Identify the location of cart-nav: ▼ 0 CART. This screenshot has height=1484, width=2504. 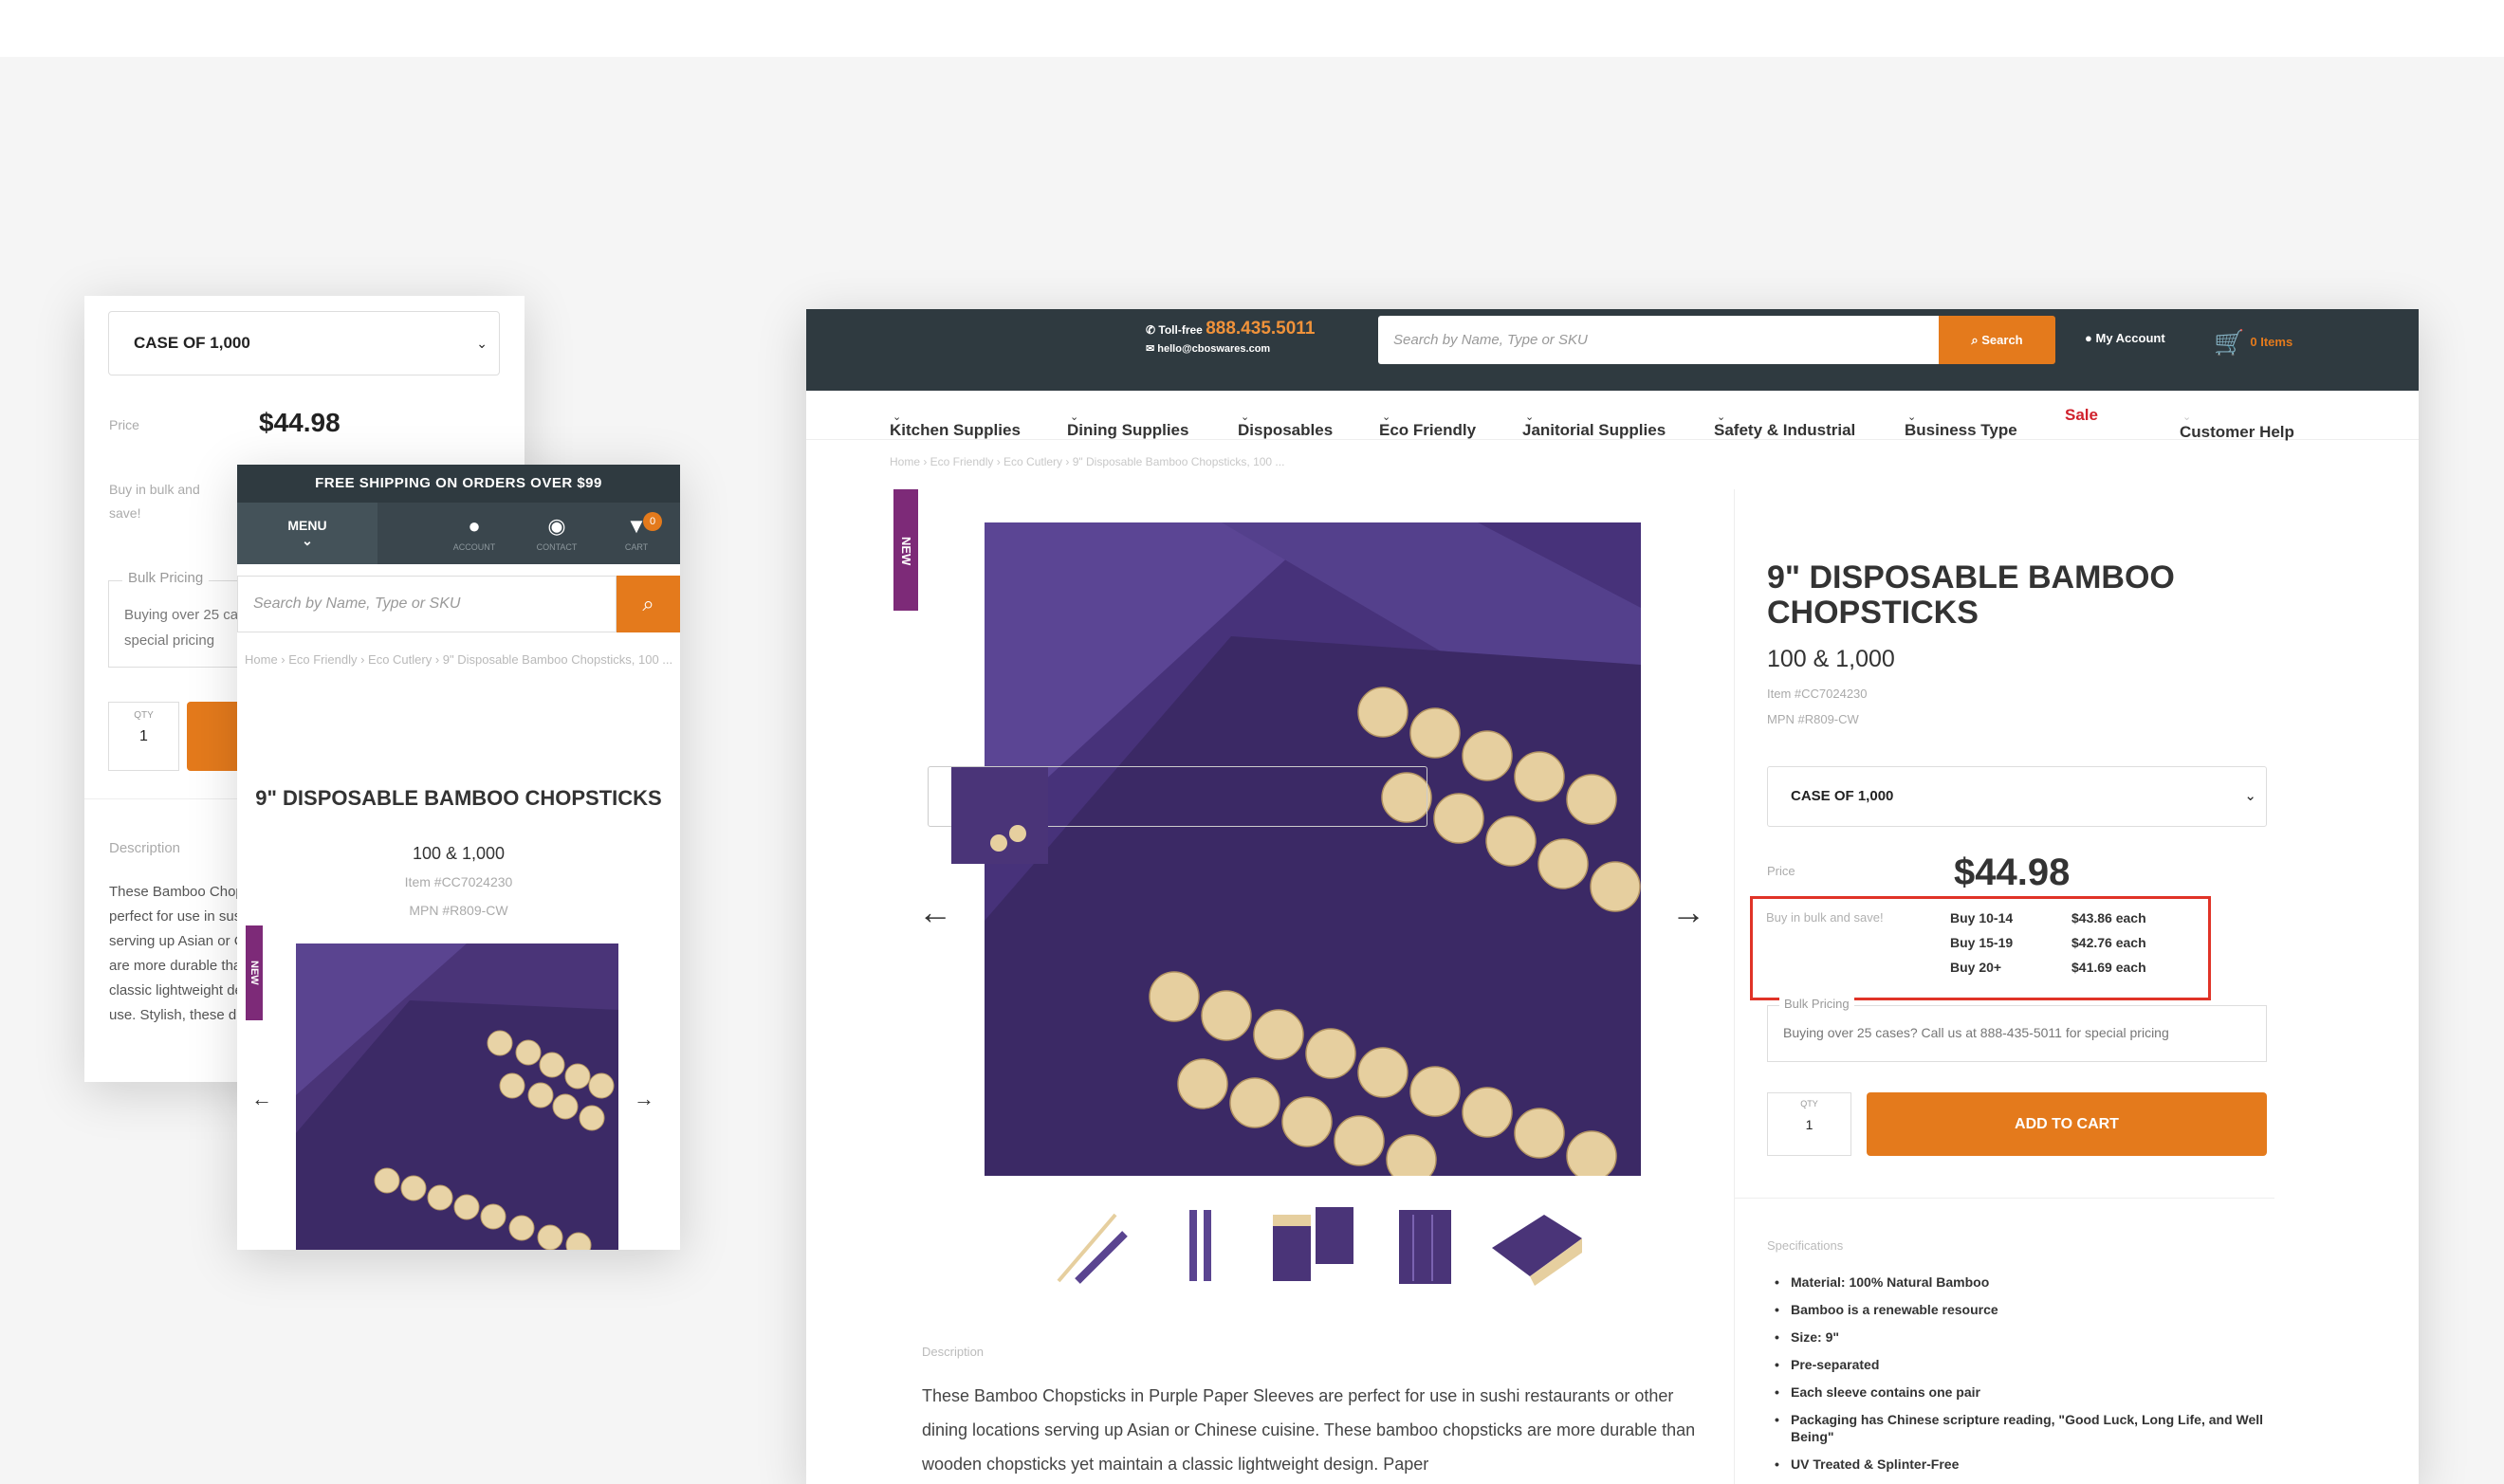
(636, 532).